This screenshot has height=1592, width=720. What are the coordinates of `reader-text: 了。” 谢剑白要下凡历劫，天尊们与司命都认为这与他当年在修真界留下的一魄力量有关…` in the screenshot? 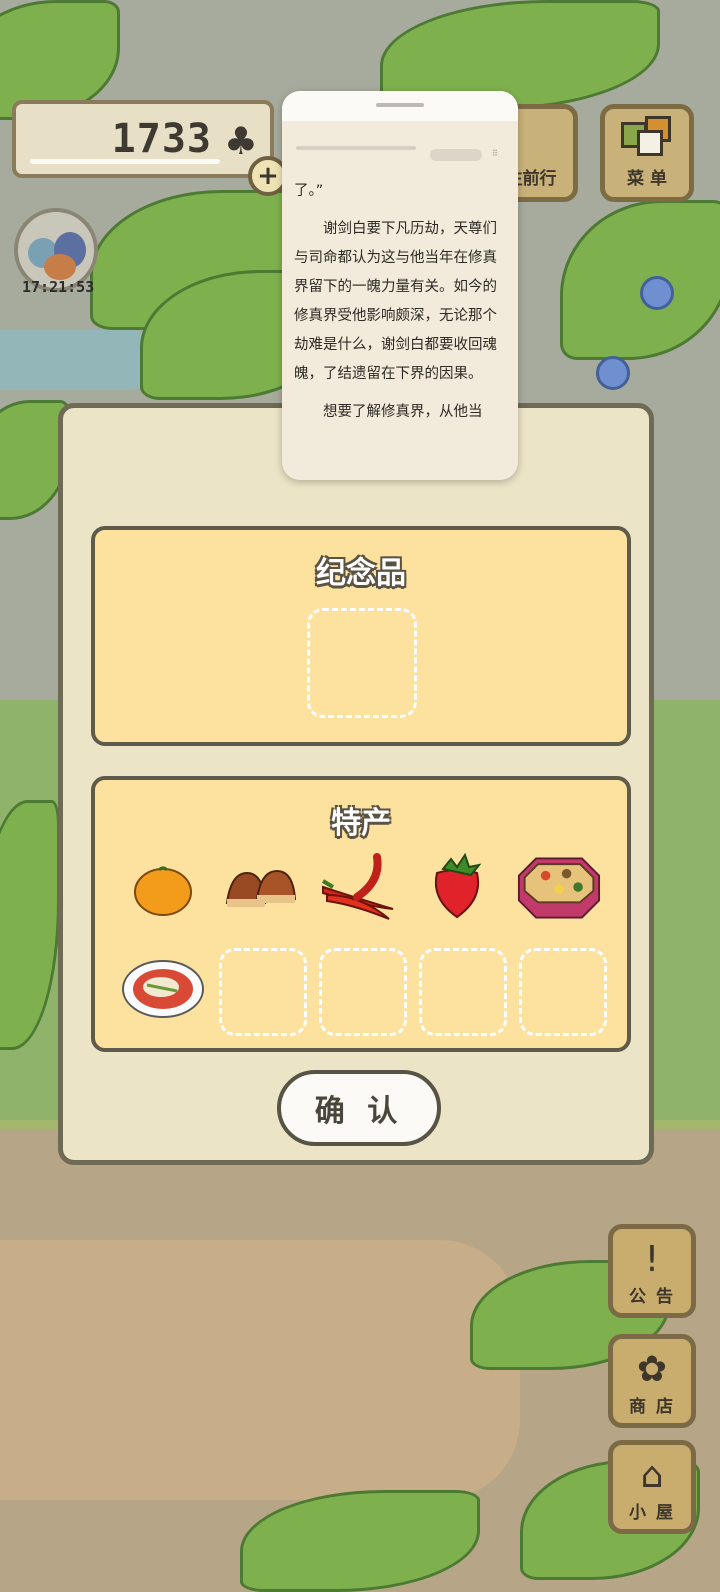 It's located at (401, 306).